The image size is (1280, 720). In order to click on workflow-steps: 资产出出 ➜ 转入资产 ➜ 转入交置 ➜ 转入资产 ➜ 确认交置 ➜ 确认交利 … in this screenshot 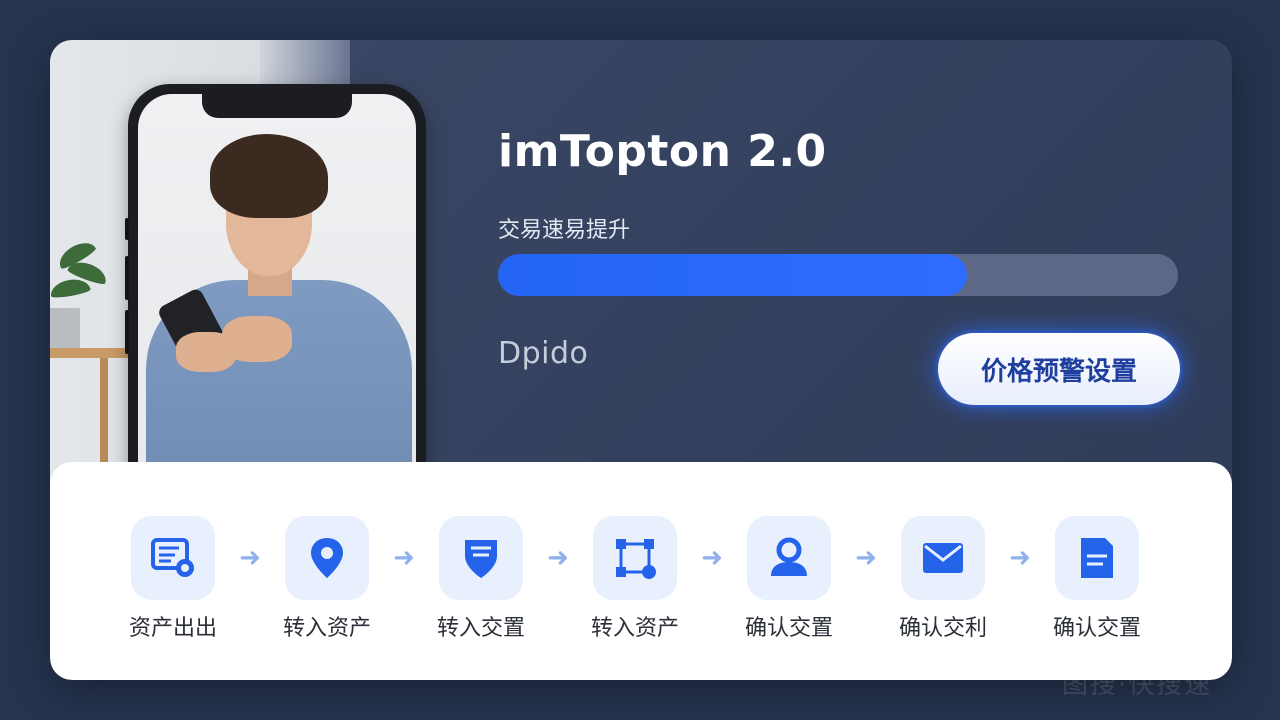, I will do `click(645, 579)`.